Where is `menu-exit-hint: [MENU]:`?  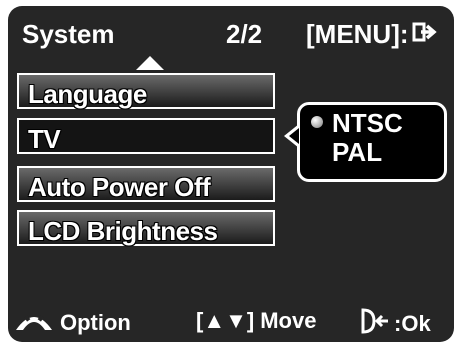 menu-exit-hint: [MENU]: is located at coordinates (372, 34).